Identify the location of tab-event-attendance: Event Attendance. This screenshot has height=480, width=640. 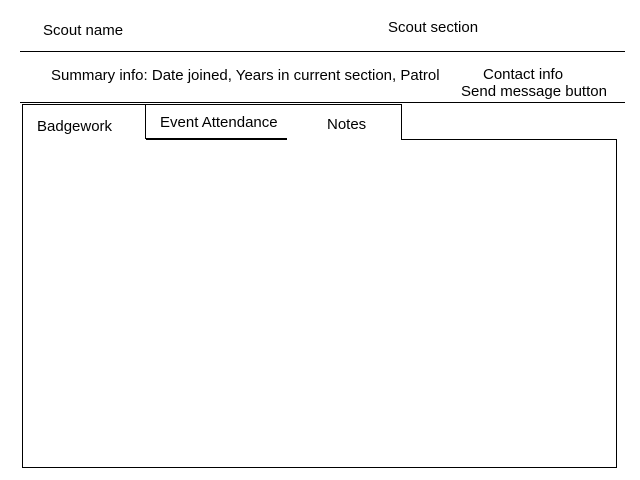
(216, 121).